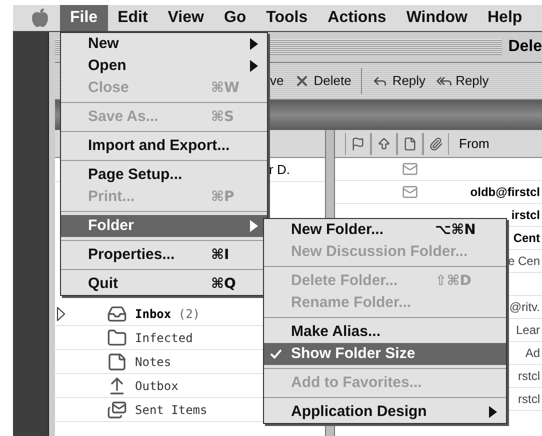 This screenshot has height=436, width=542. I want to click on keyboard-shortcut: ⌘S, so click(223, 117).